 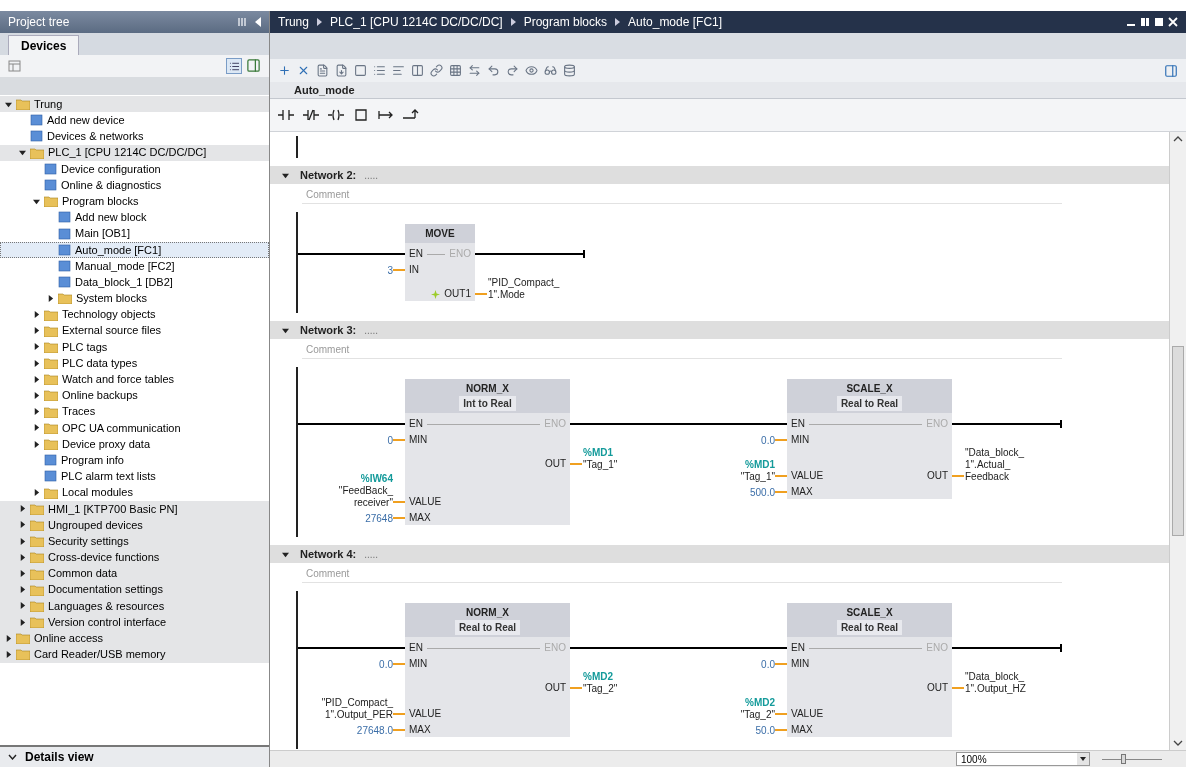 I want to click on x-icon, so click(x=303, y=70).